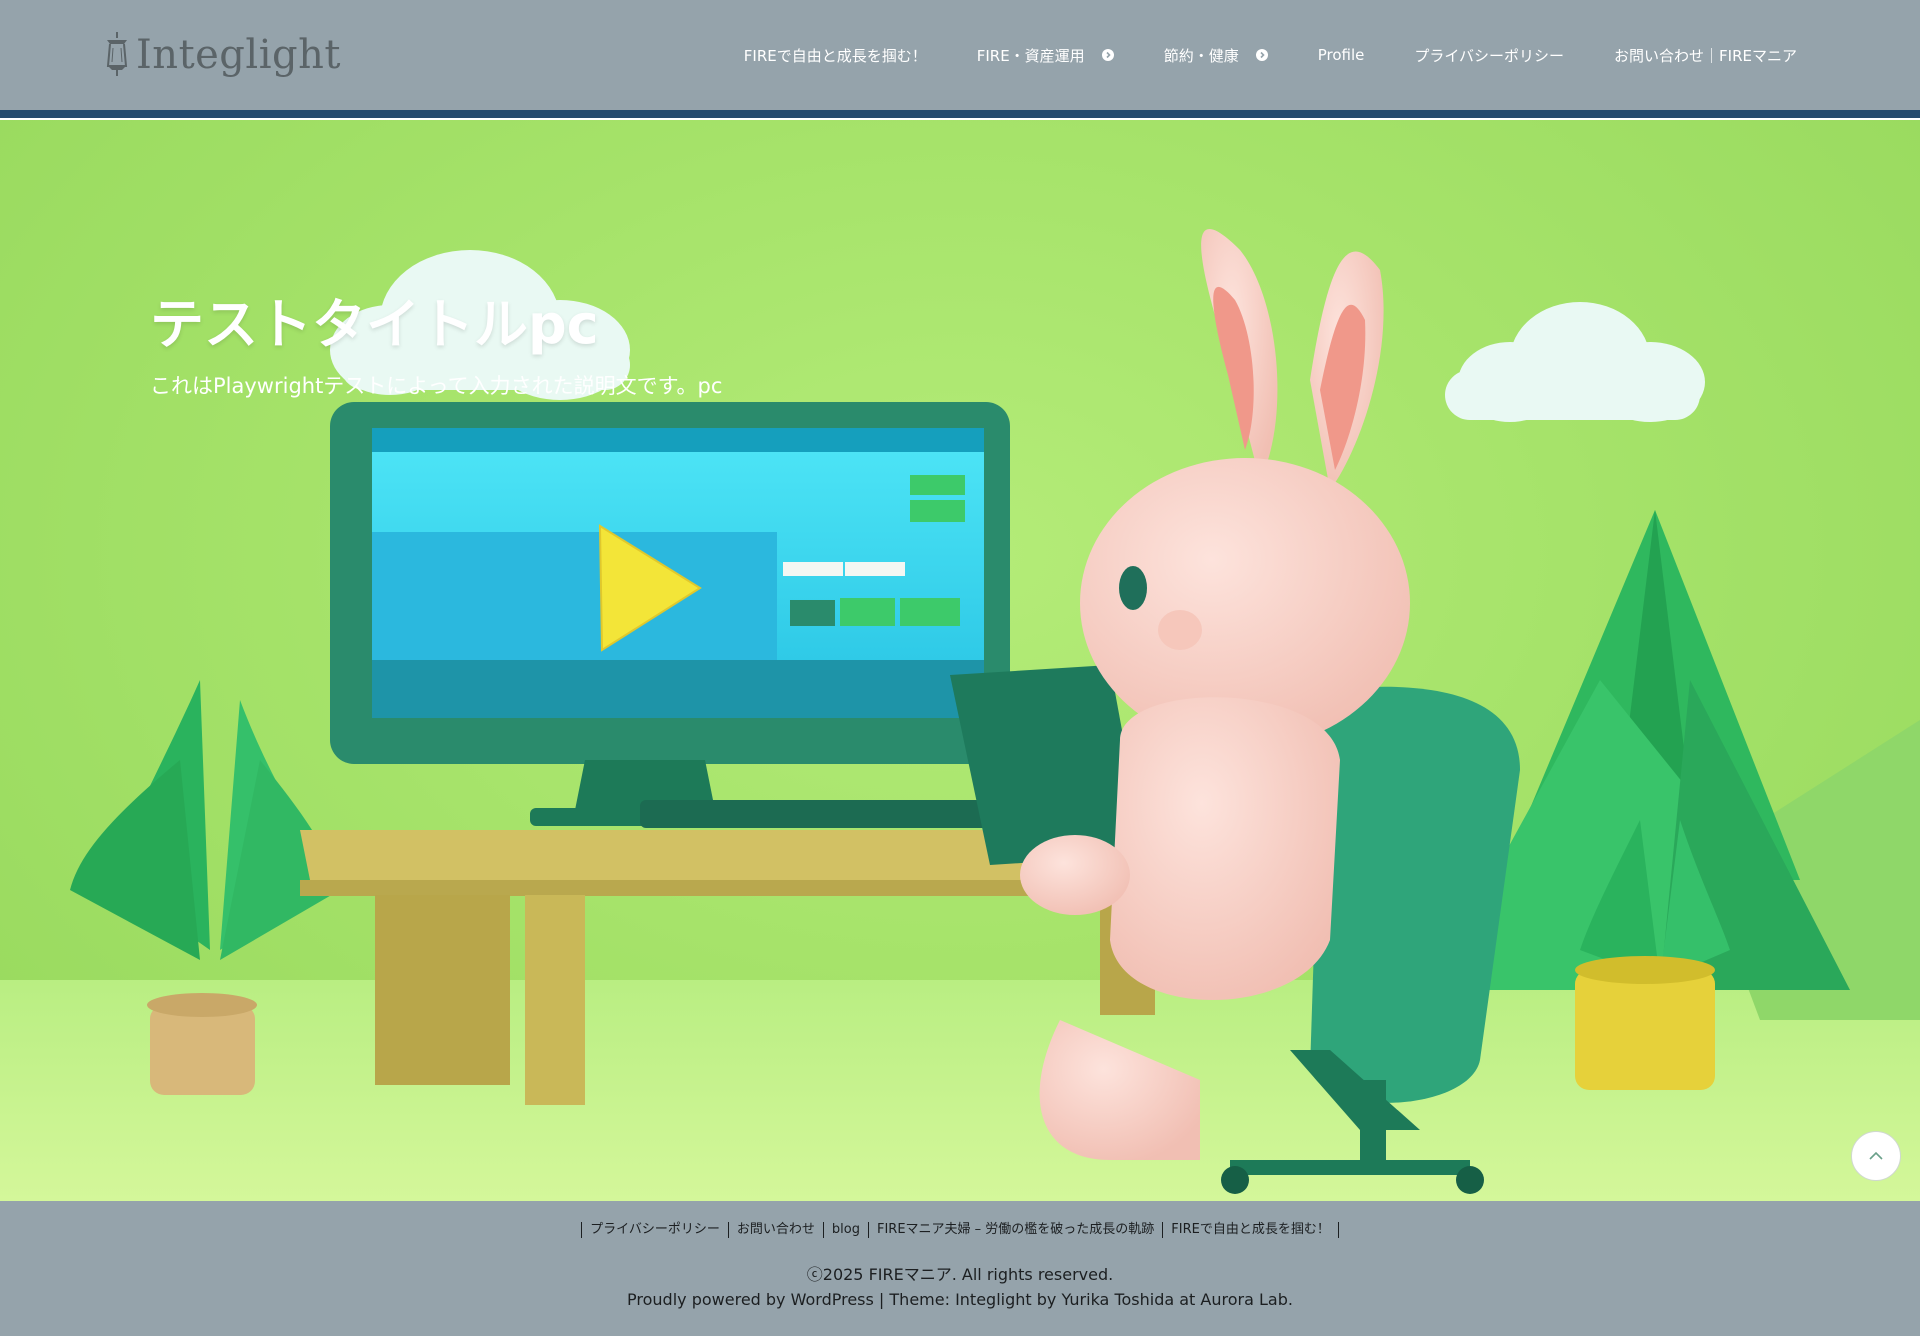  Describe the element at coordinates (1201, 55) in the screenshot. I see `nav-label: 節約・健康` at that location.